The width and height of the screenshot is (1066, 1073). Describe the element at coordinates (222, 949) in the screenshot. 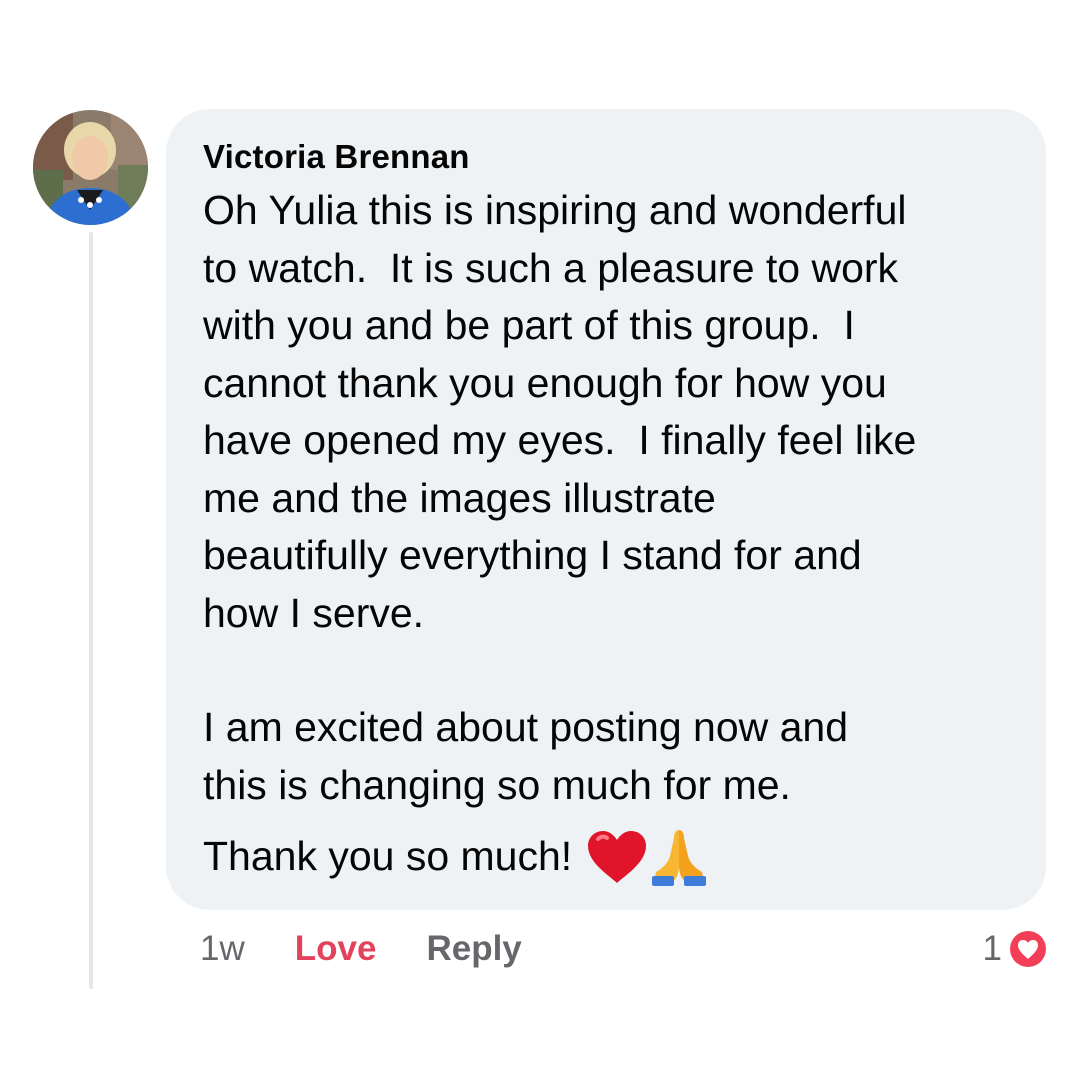

I see `comment-timestamp: 1w` at that location.